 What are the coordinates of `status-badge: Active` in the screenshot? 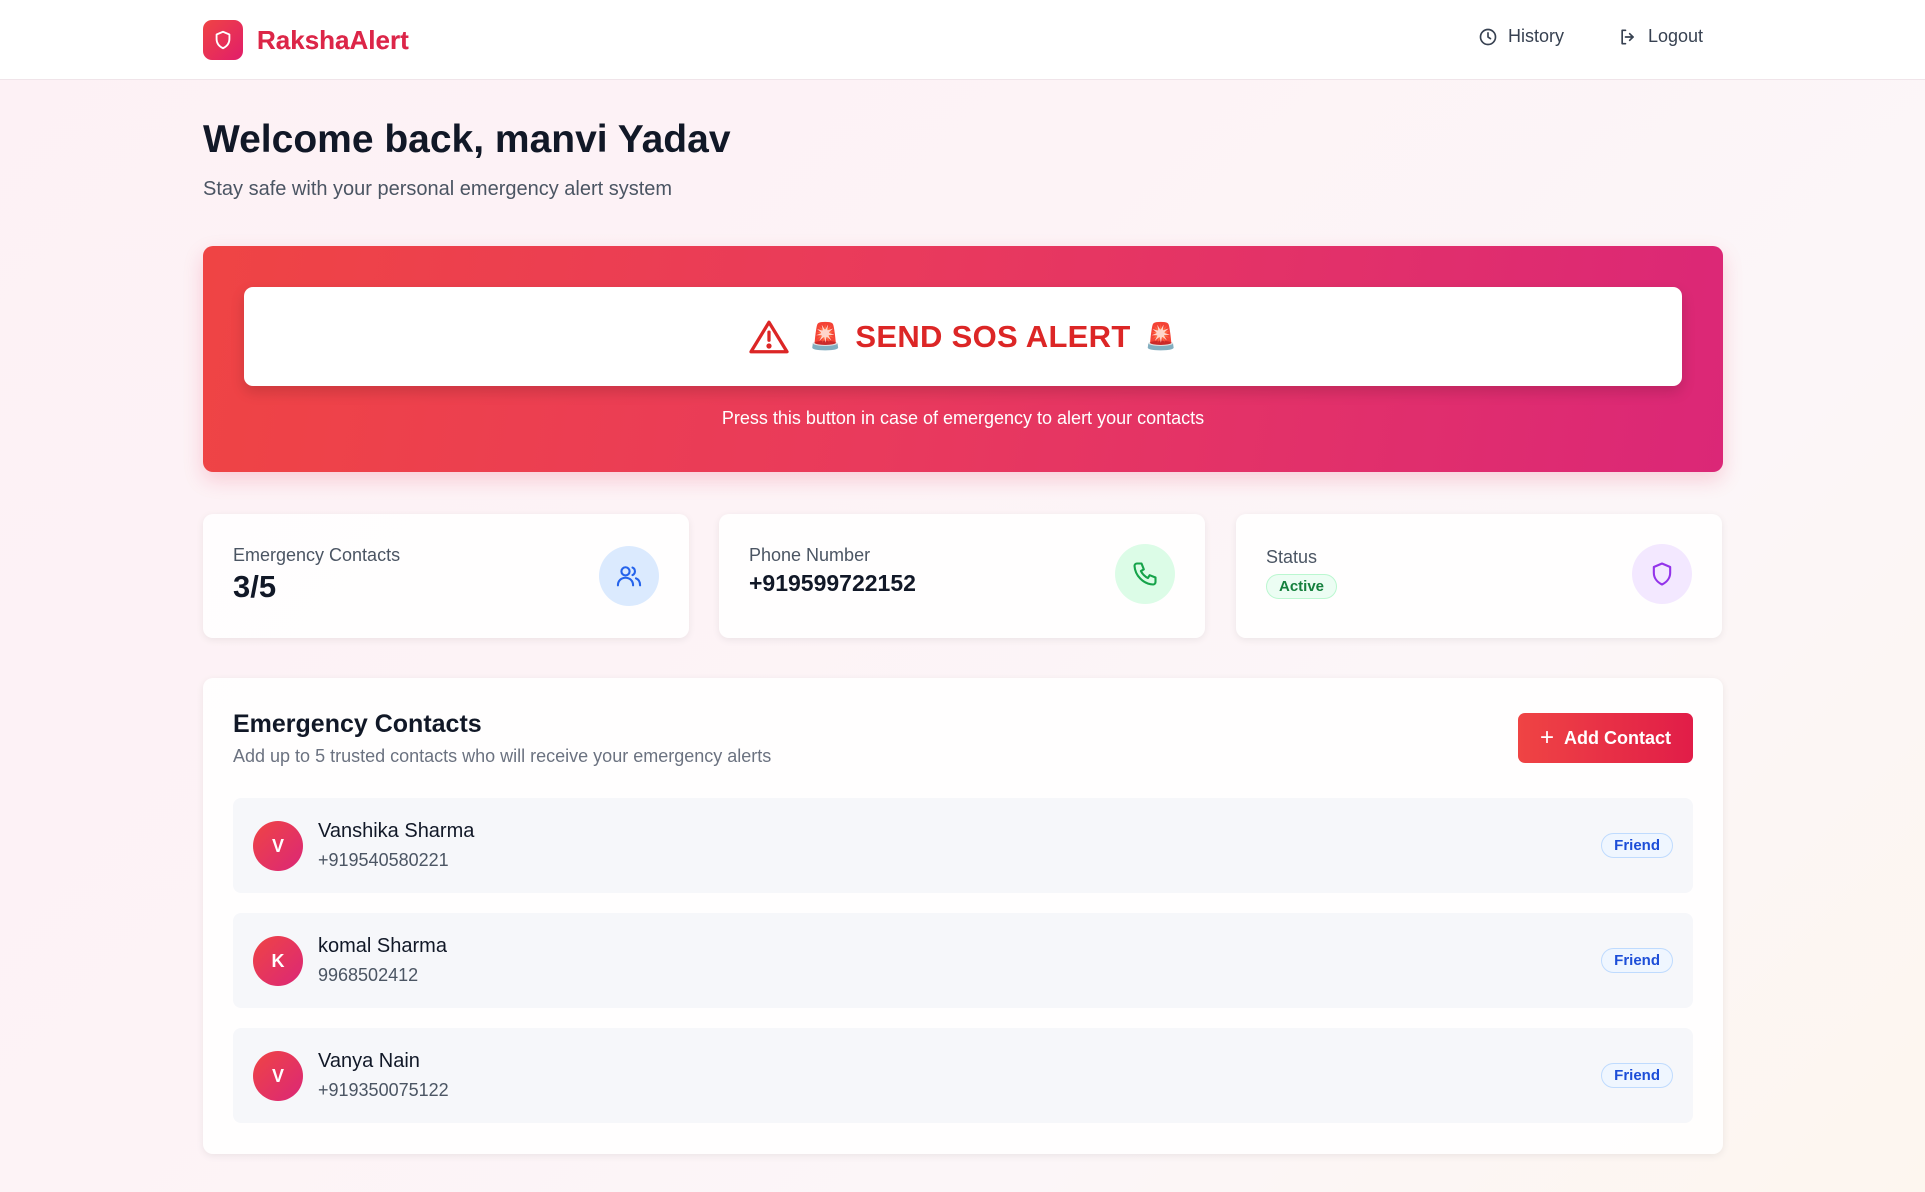 It's located at (1302, 586).